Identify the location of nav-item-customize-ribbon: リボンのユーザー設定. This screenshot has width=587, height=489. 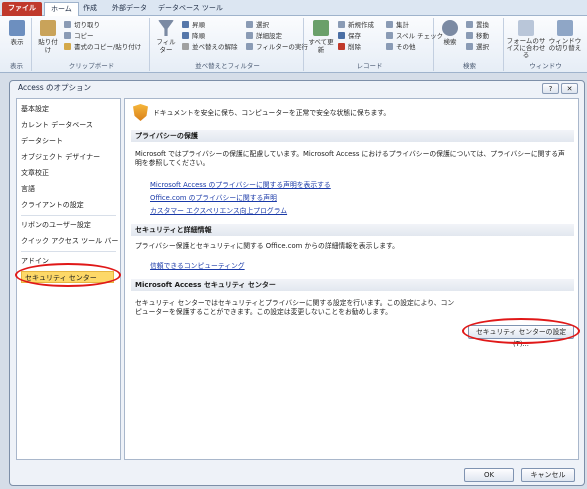
(56, 225).